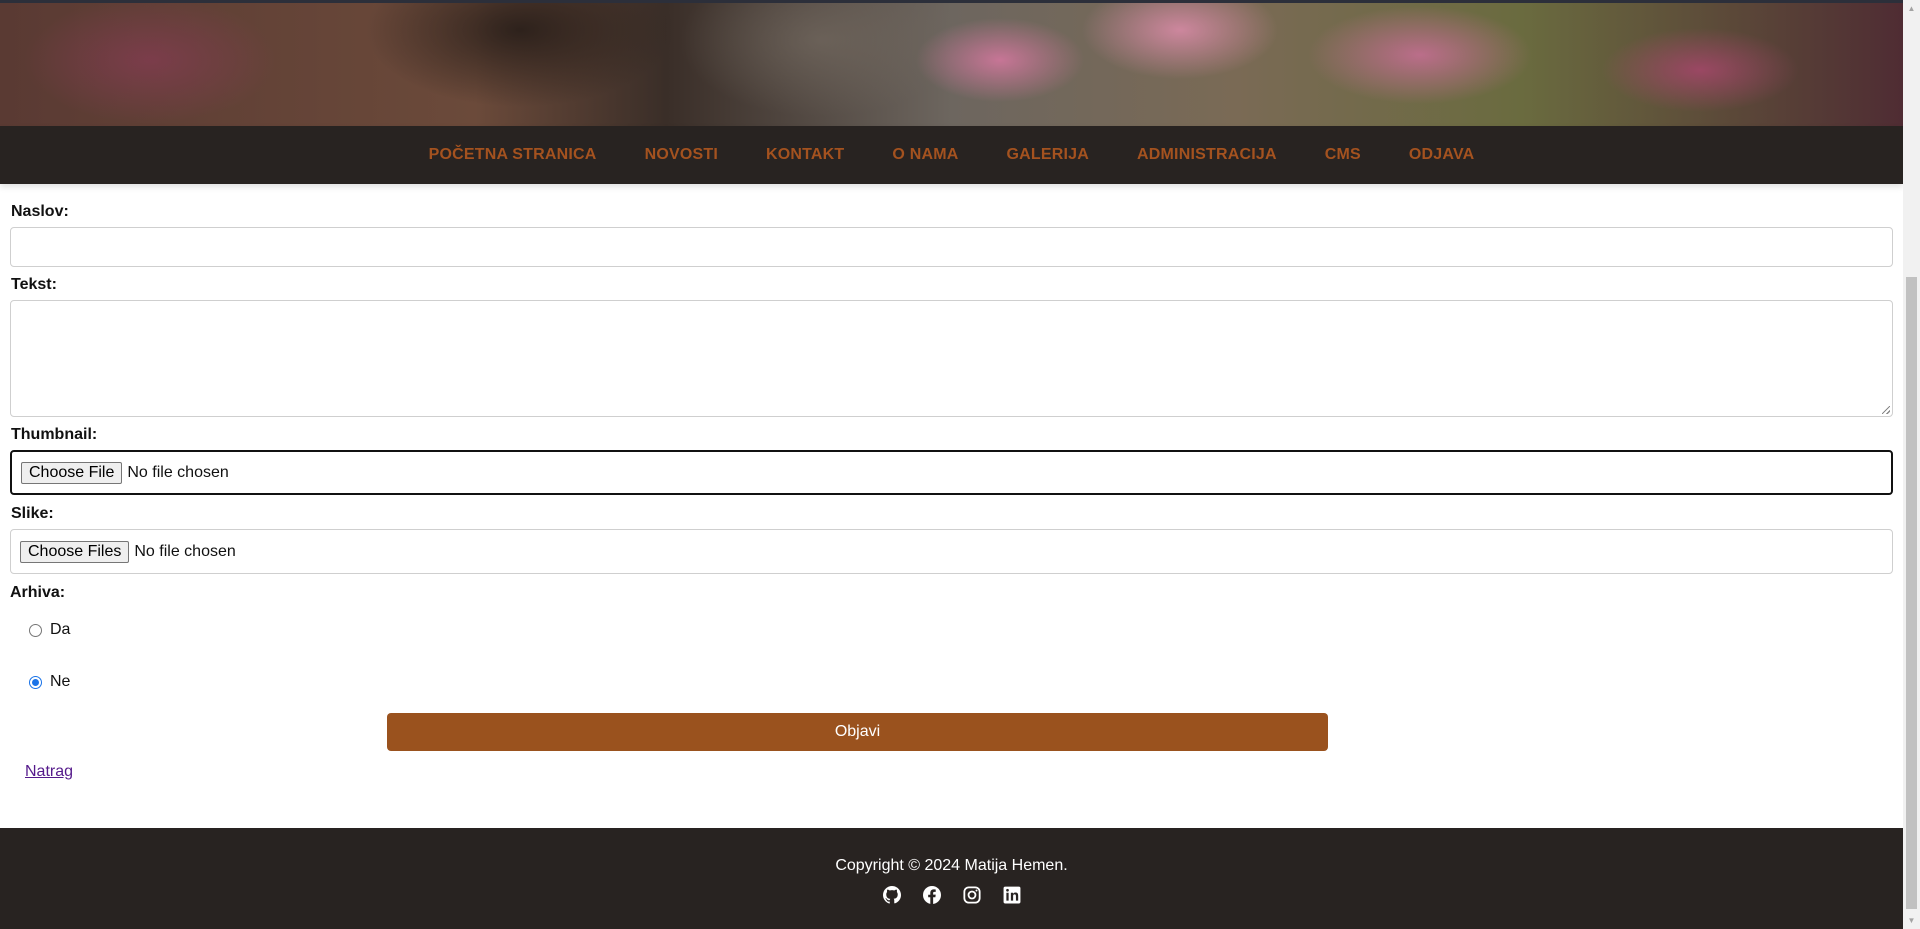  What do you see at coordinates (60, 629) in the screenshot?
I see `archive-option-da-label: Da` at bounding box center [60, 629].